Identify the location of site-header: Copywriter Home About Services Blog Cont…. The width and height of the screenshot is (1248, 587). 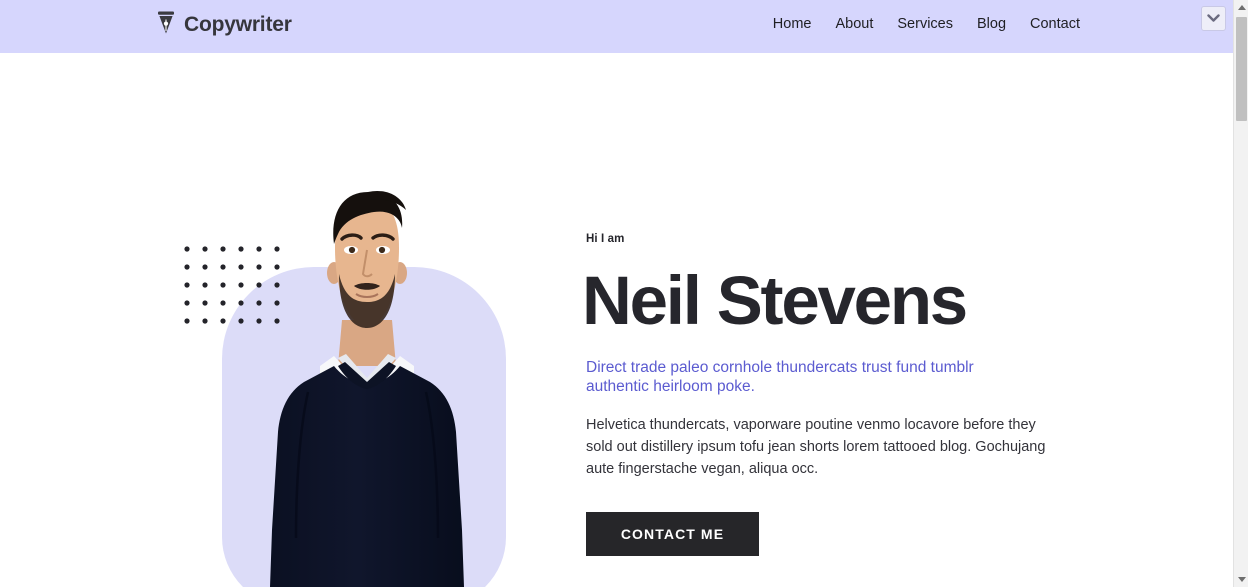
(624, 26).